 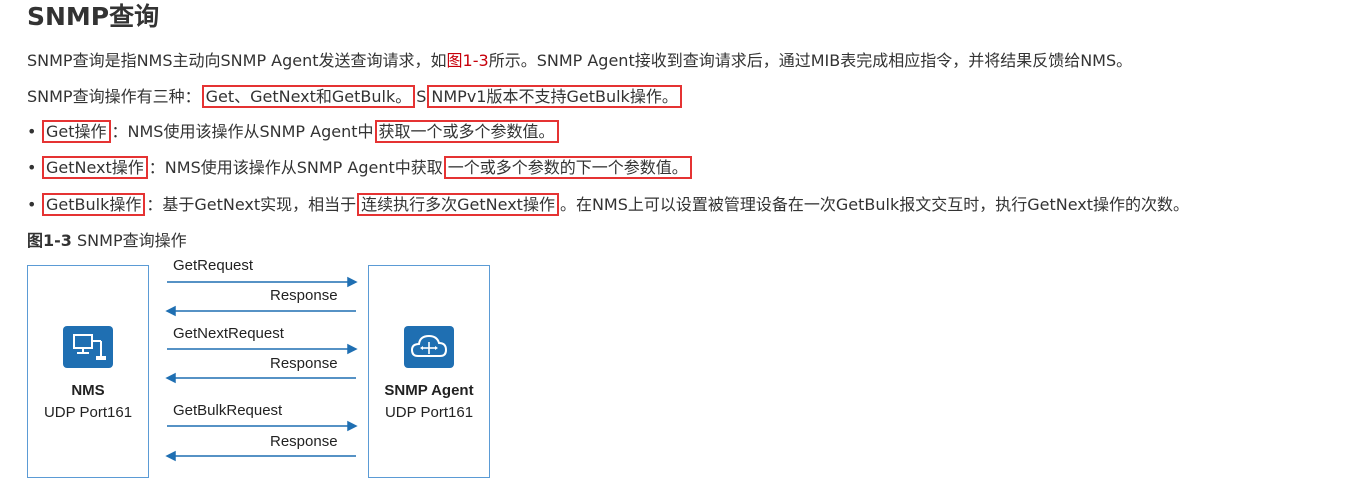 I want to click on arrowhead-getnextrequest, so click(x=352, y=349).